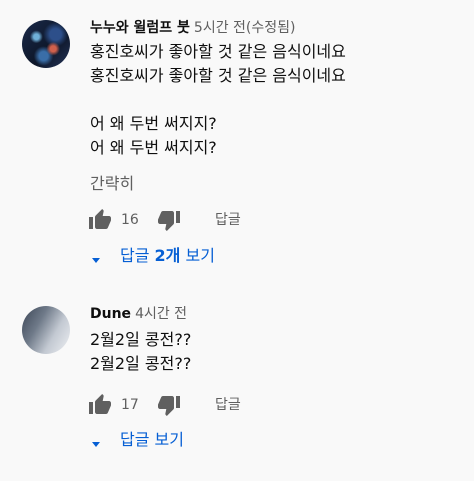 Image resolution: width=474 pixels, height=481 pixels. What do you see at coordinates (112, 184) in the screenshot?
I see `show-less-link: 간략히` at bounding box center [112, 184].